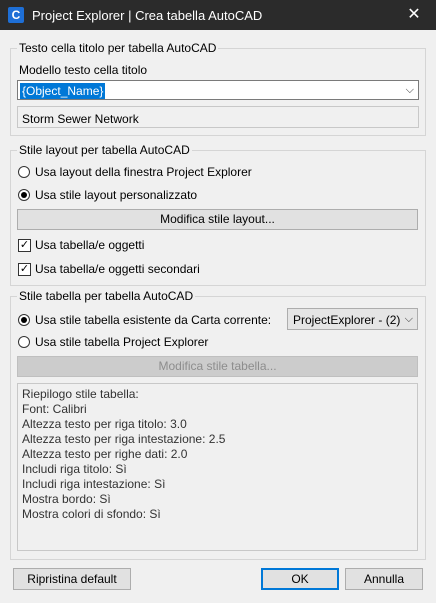  Describe the element at coordinates (117, 269) in the screenshot. I see `check-secondary-label: Usa tabella/e oggetti secondari` at that location.